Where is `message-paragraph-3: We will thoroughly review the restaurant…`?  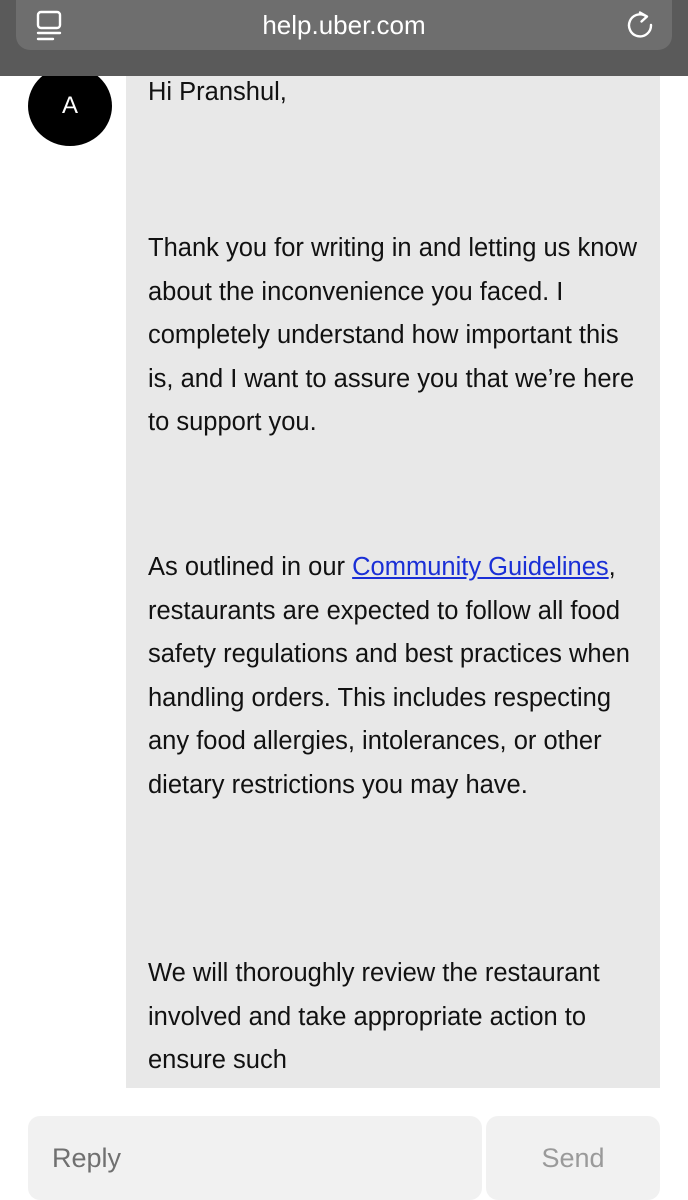
message-paragraph-3: We will thoroughly review the restaurant… is located at coordinates (374, 1017).